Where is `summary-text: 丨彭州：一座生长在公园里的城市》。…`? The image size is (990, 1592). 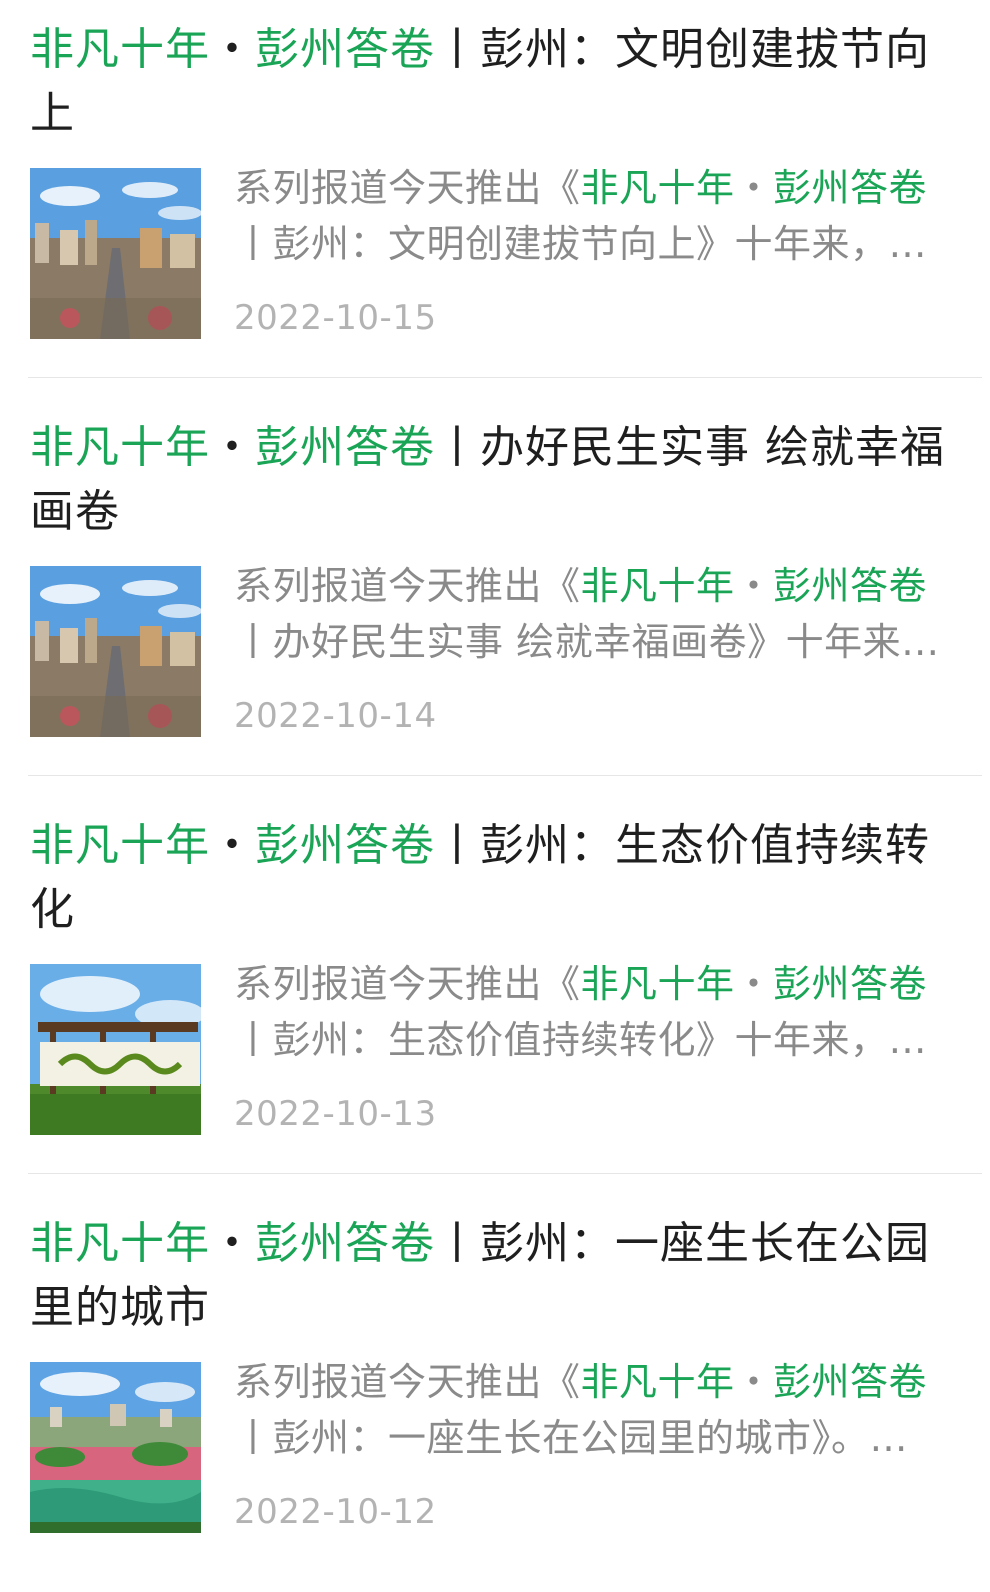 summary-text: 丨彭州：一座生长在公园里的城市》。… is located at coordinates (571, 1438).